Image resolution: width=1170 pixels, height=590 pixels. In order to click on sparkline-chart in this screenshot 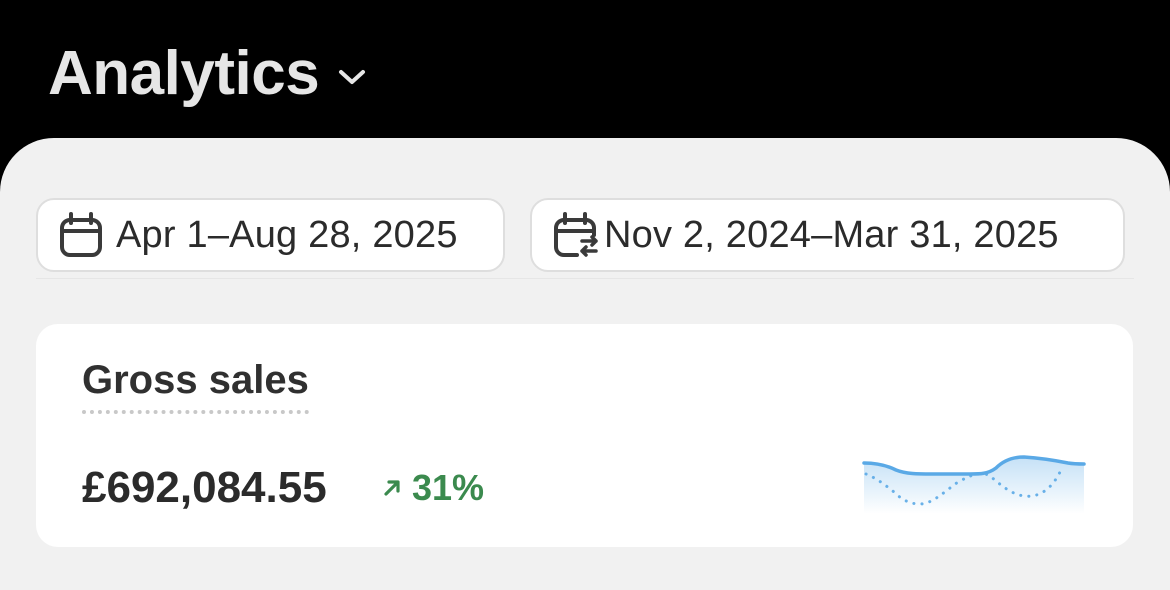, I will do `click(974, 484)`.